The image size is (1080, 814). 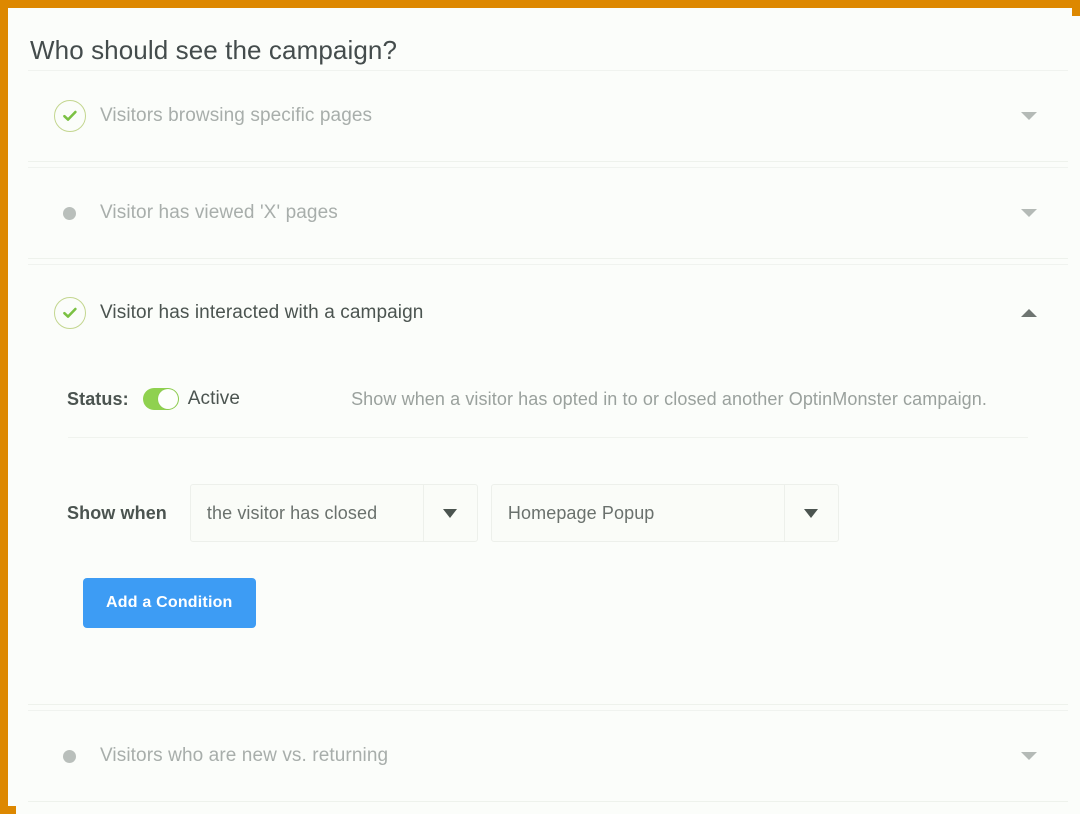 I want to click on rule-label: Visitor has interacted with a campaign, so click(x=262, y=312).